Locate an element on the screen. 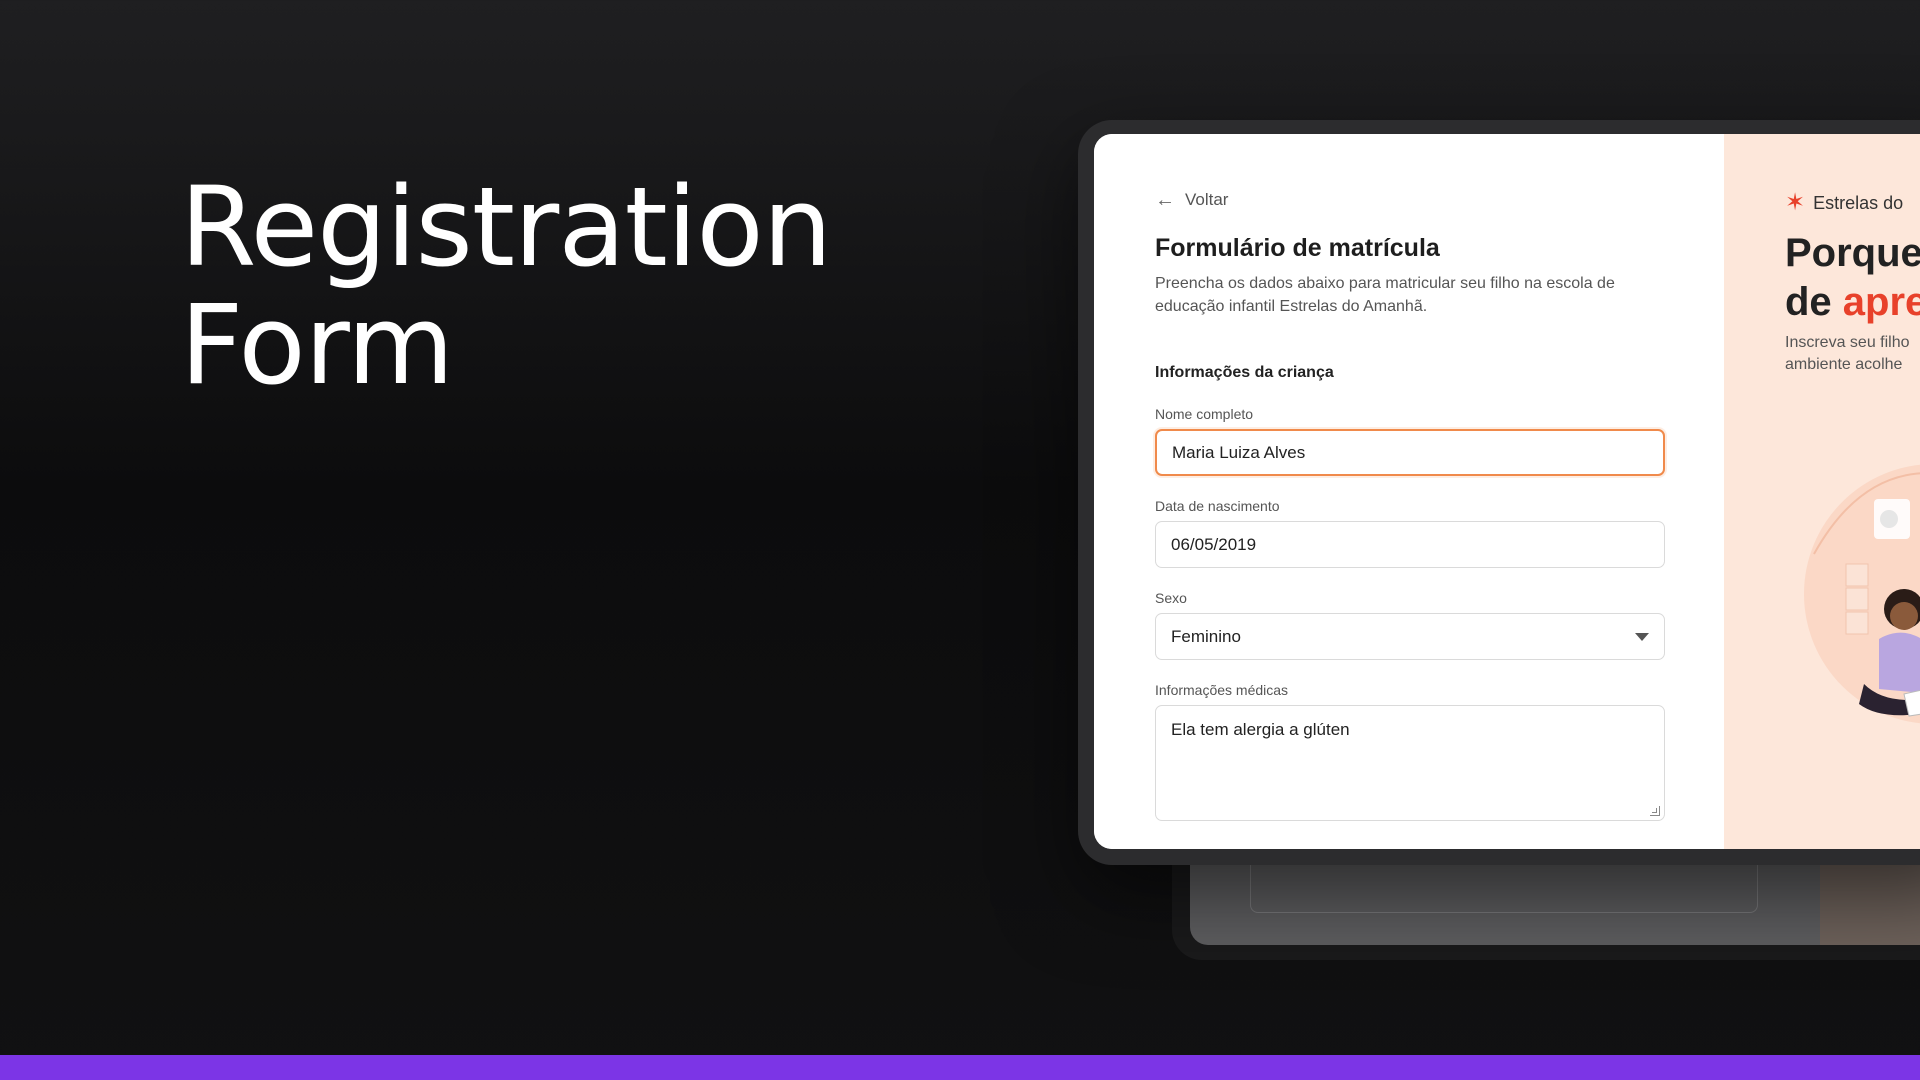 The width and height of the screenshot is (1920, 1080). promo-heading-accent: apre is located at coordinates (1881, 302).